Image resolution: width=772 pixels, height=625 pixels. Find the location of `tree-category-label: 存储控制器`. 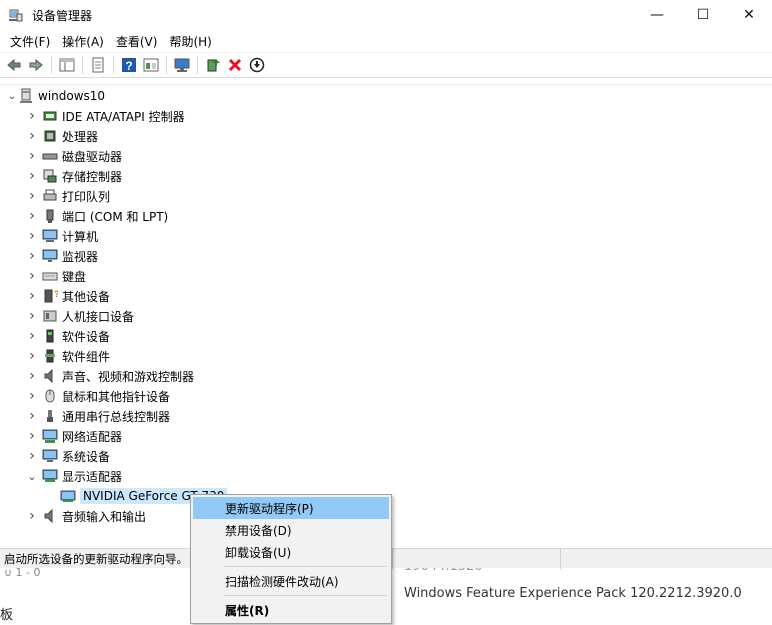

tree-category-label: 存储控制器 is located at coordinates (92, 176).